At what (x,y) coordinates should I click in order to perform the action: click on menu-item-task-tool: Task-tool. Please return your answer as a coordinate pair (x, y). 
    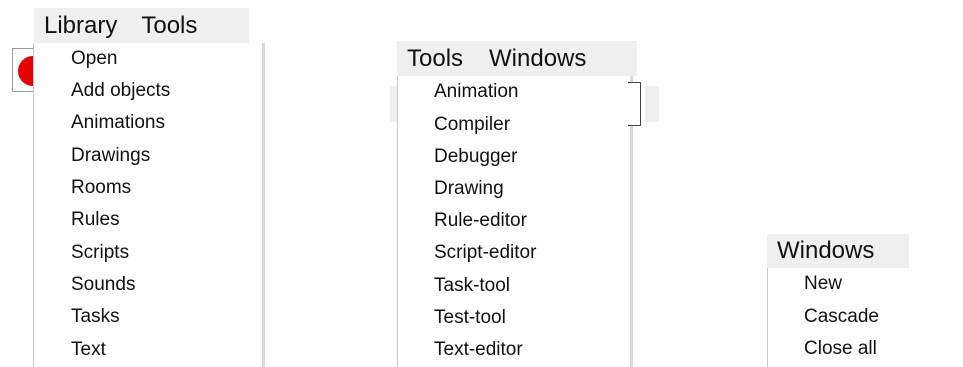
    Looking at the image, I should click on (515, 286).